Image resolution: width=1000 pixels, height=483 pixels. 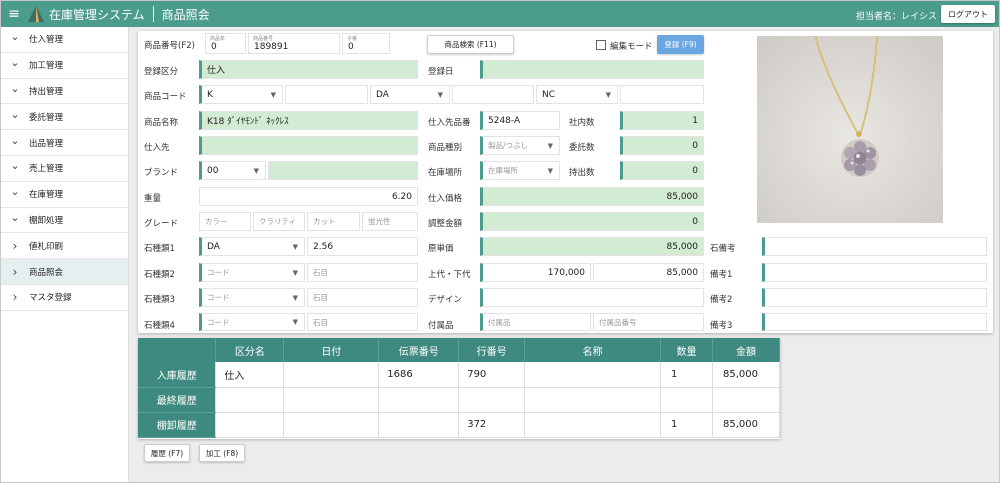 I want to click on code-select-2: DA ▼, so click(x=410, y=94).